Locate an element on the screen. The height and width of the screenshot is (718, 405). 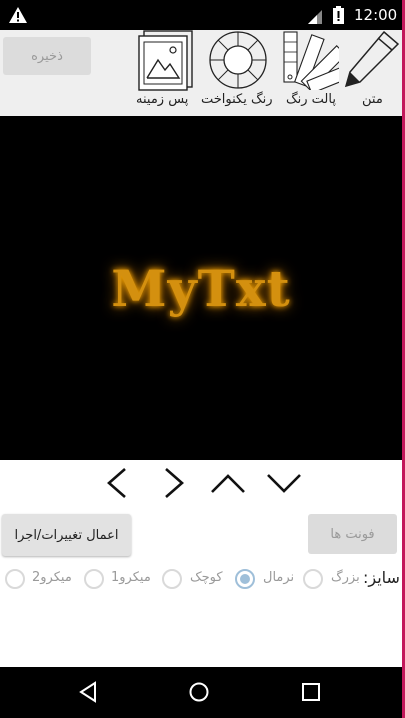
apply-changes-button: اعمال تغییرات/اجرا is located at coordinates (66, 535).